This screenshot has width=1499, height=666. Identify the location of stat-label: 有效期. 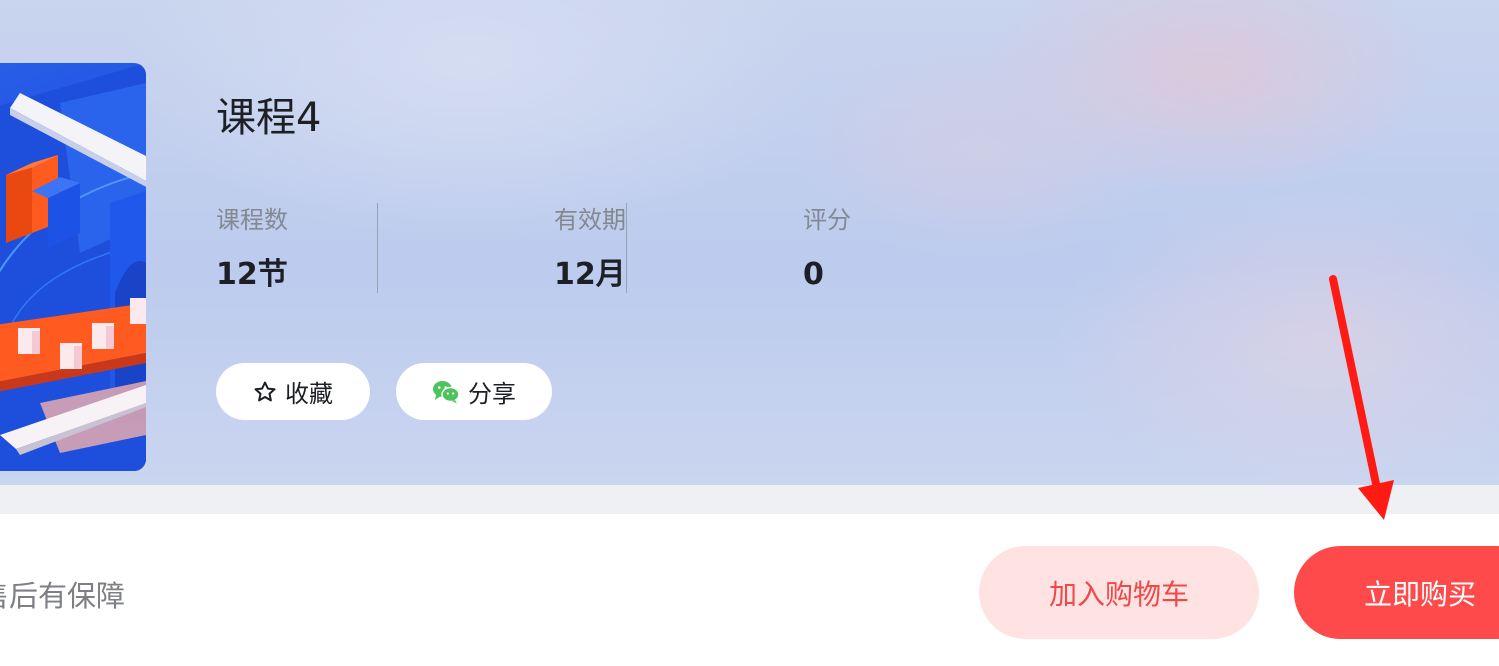
(590, 220).